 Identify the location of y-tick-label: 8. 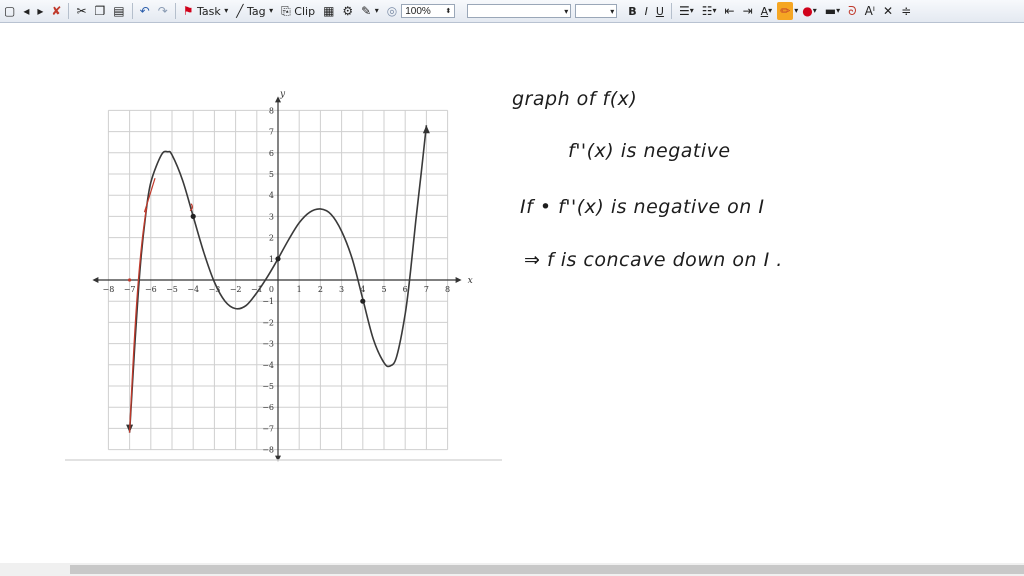
(271, 110).